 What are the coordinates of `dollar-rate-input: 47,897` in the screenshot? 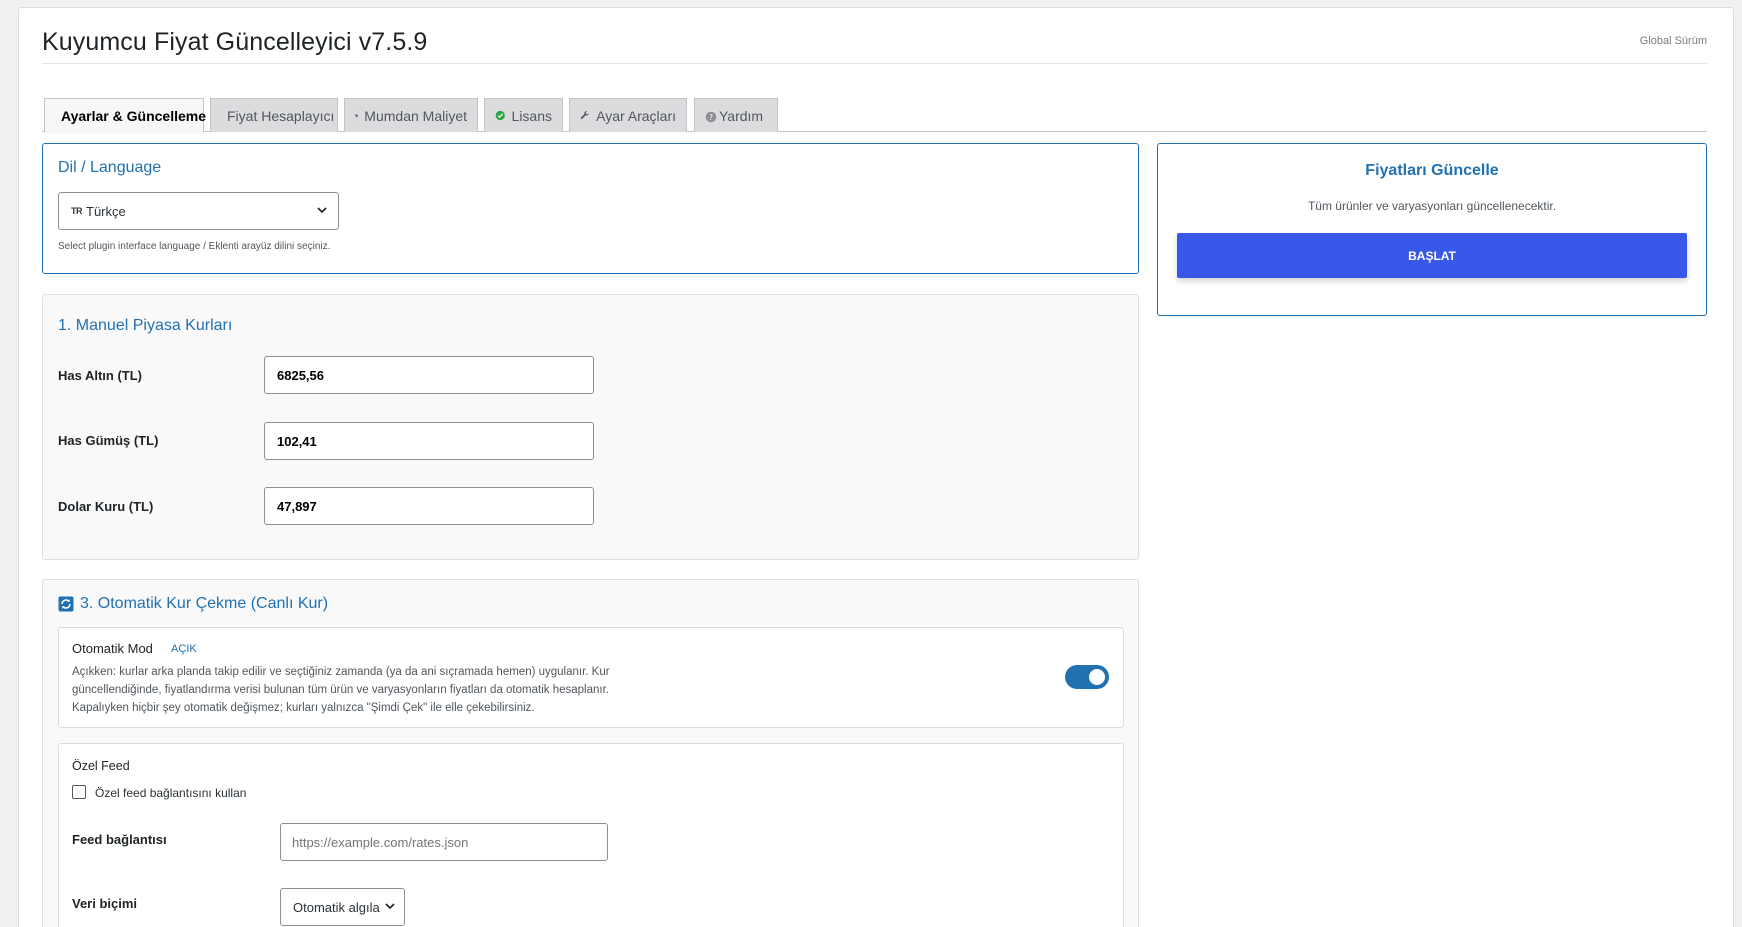 It's located at (429, 506).